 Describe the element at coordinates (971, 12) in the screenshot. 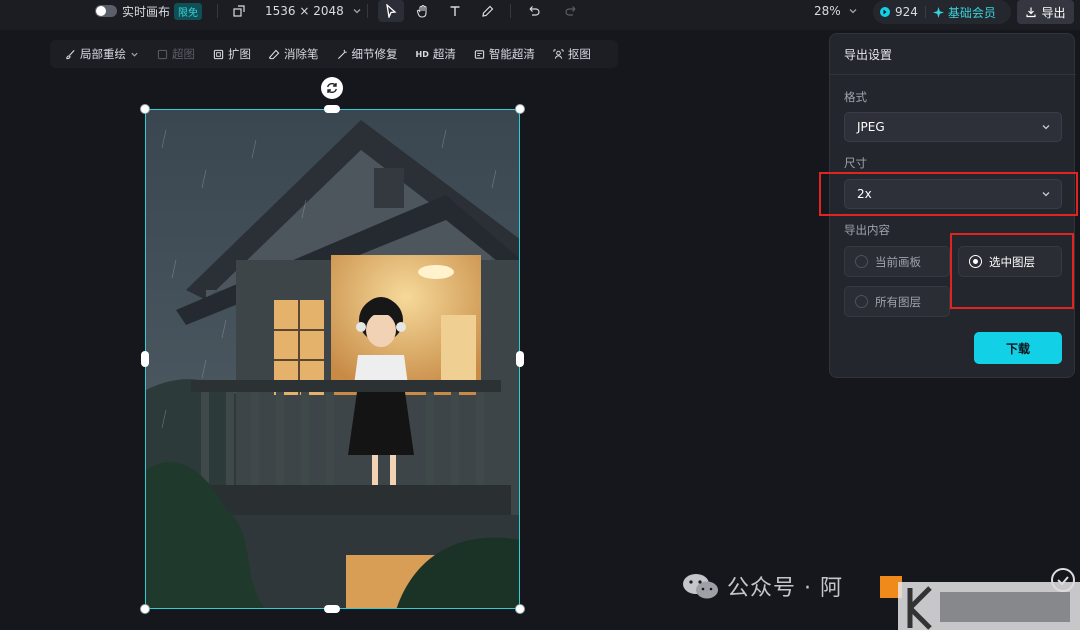

I see `membership-label: 基础会员` at that location.